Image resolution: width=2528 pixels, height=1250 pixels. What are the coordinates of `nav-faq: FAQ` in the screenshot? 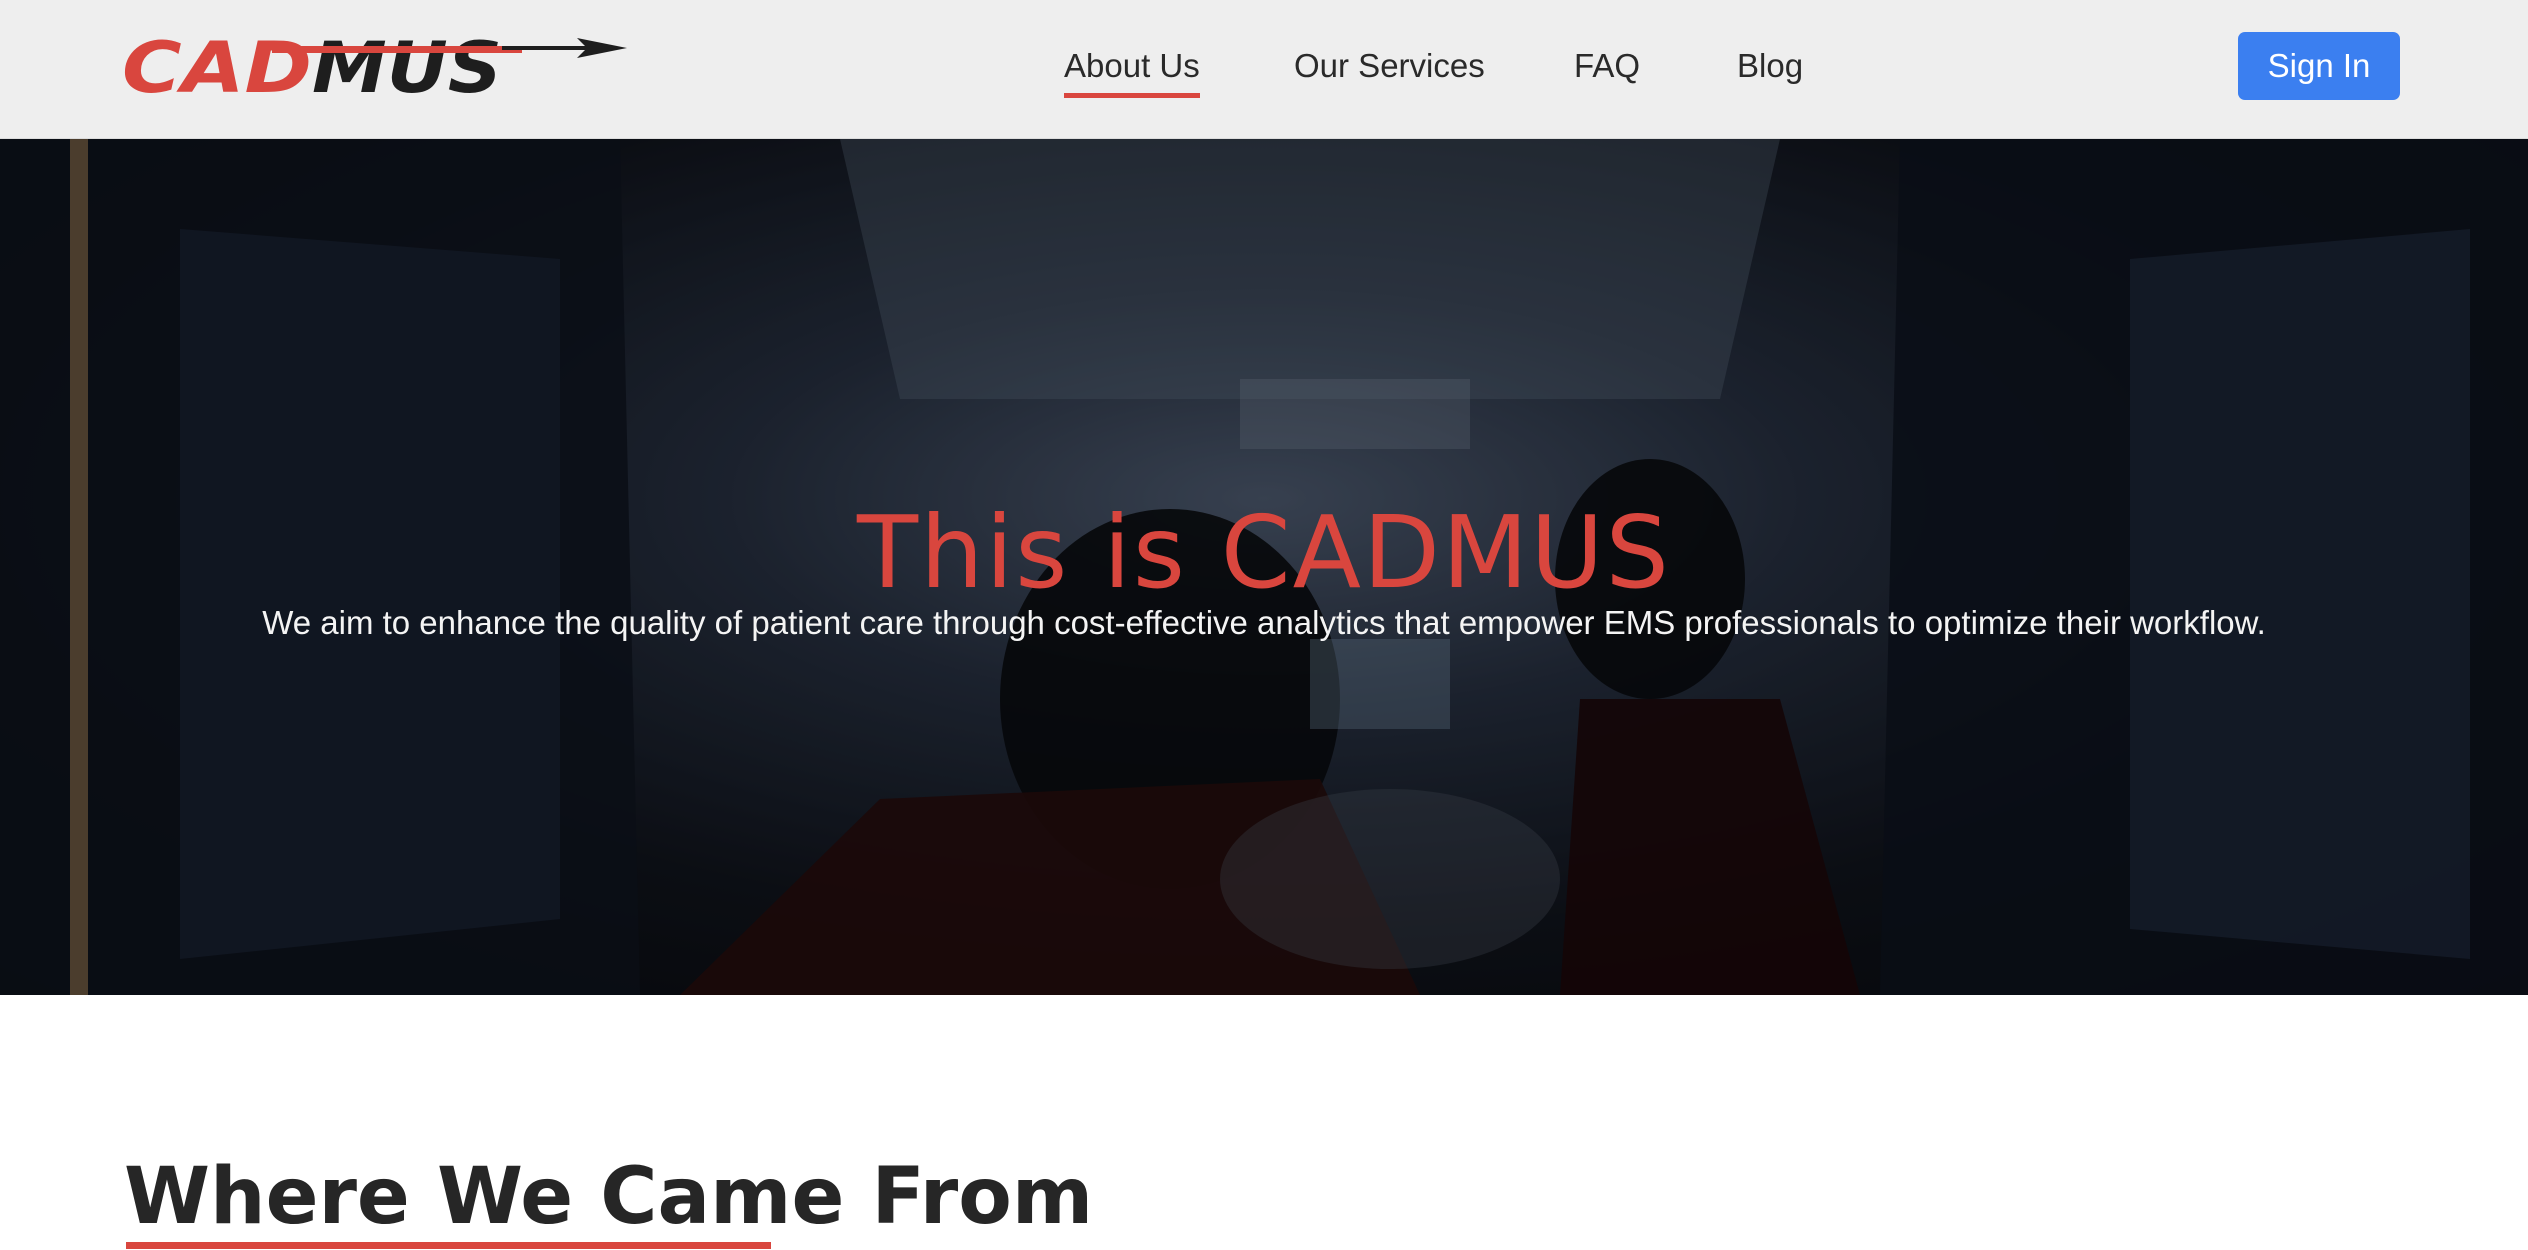 It's located at (1607, 66).